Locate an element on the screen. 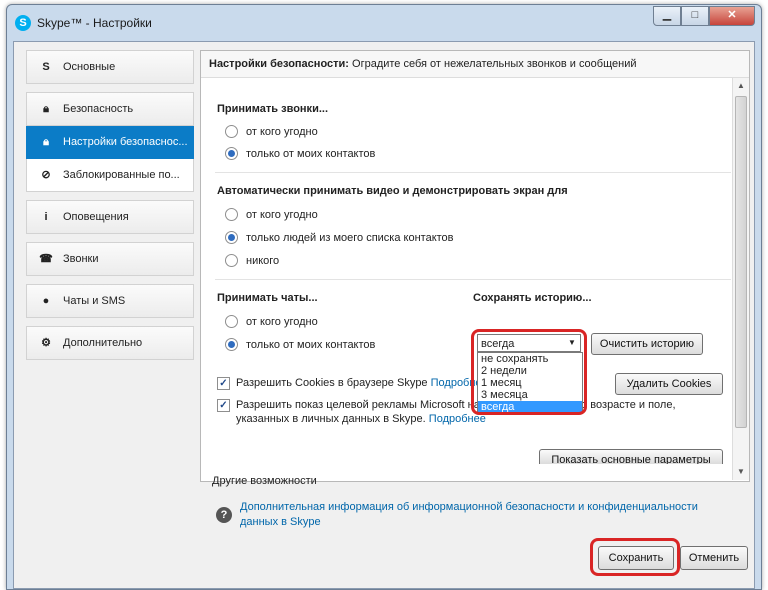  other-options-title: Другие возможности is located at coordinates (264, 481).